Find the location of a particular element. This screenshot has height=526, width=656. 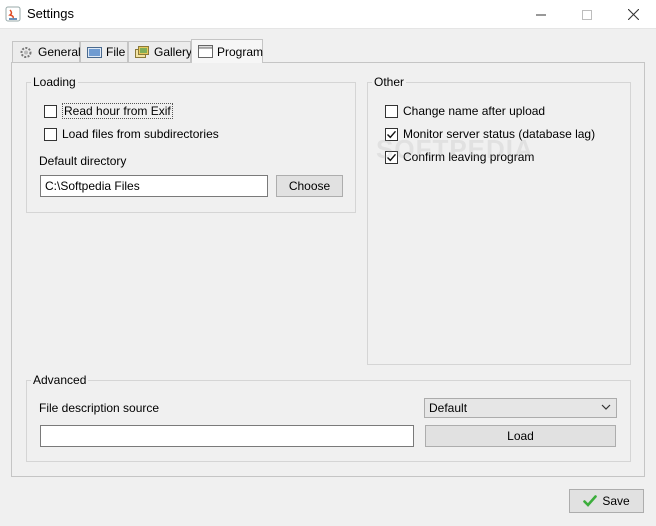

tab-gallery: Gallery is located at coordinates (160, 51).